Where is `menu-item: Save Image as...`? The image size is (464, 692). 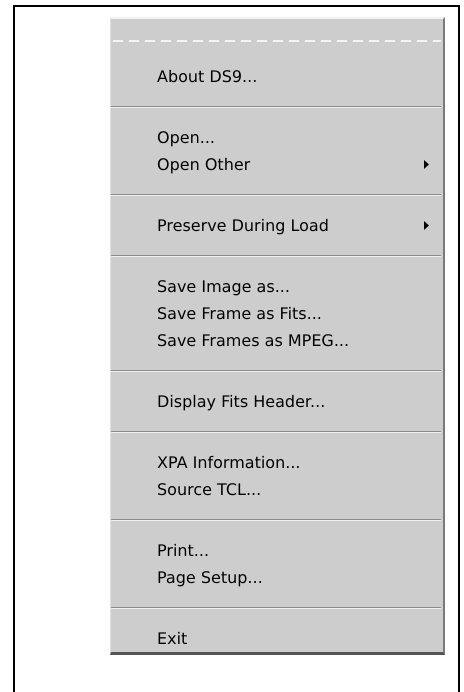
menu-item: Save Image as... is located at coordinates (277, 286).